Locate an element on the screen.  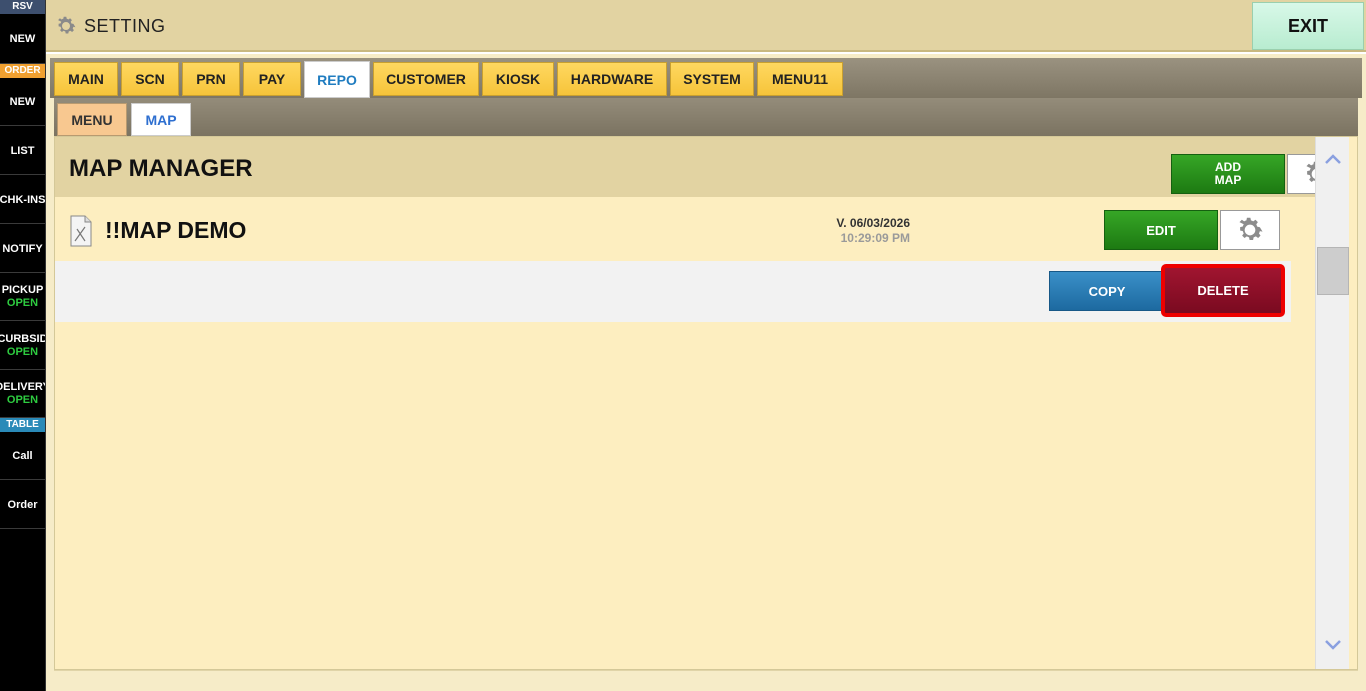
curbside-label: CURBSID is located at coordinates (22, 339).